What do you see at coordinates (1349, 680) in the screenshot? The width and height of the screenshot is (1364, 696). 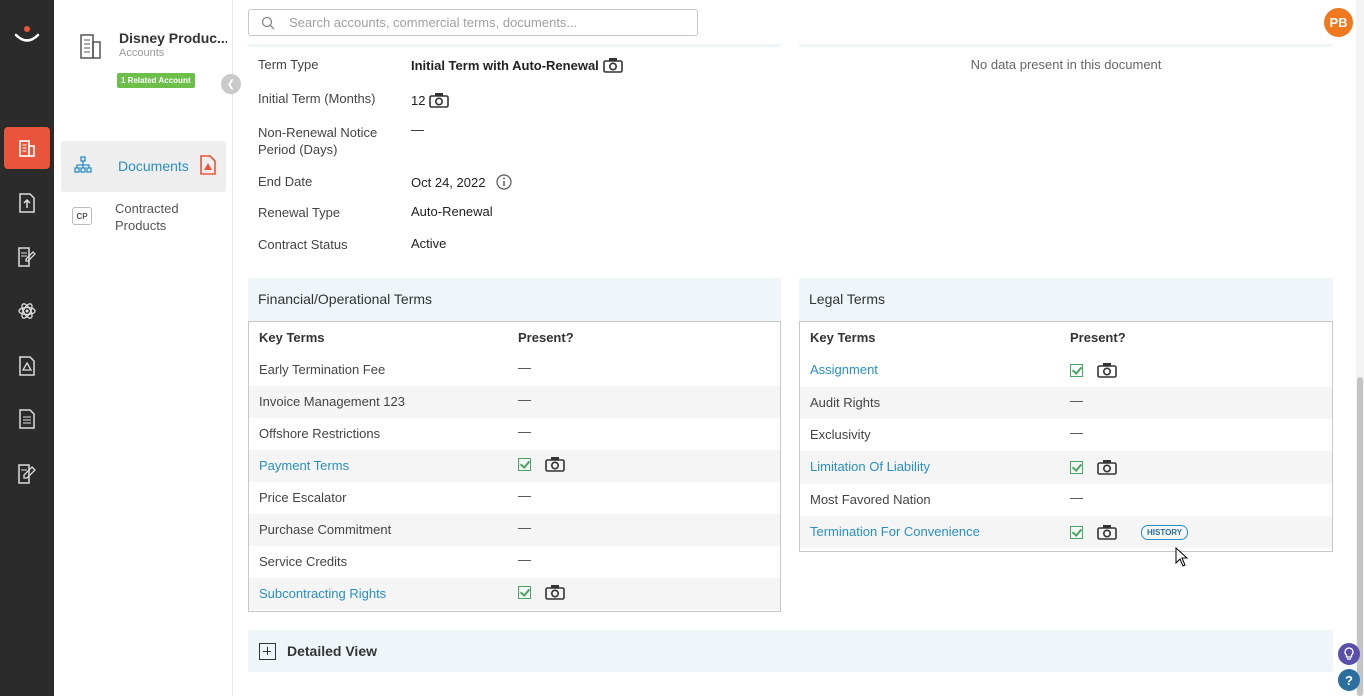 I see `help-icon: ?` at bounding box center [1349, 680].